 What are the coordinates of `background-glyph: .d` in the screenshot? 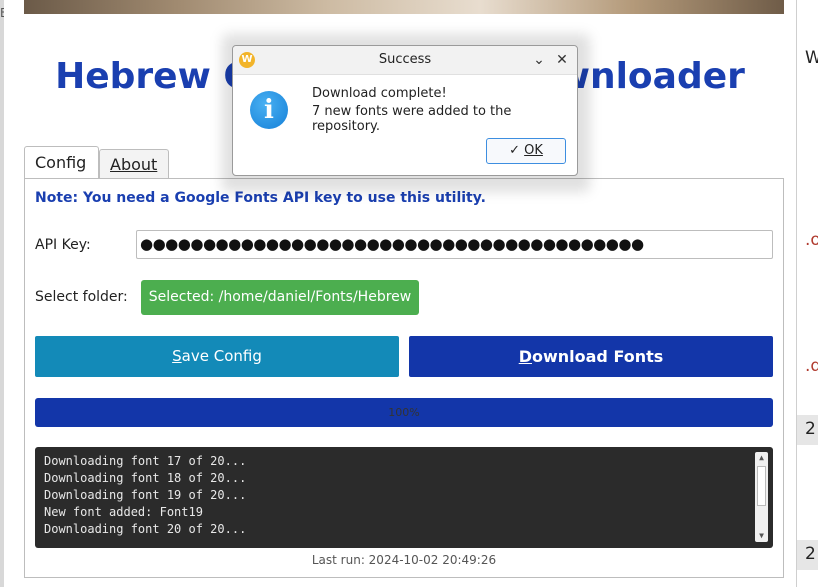 It's located at (811, 366).